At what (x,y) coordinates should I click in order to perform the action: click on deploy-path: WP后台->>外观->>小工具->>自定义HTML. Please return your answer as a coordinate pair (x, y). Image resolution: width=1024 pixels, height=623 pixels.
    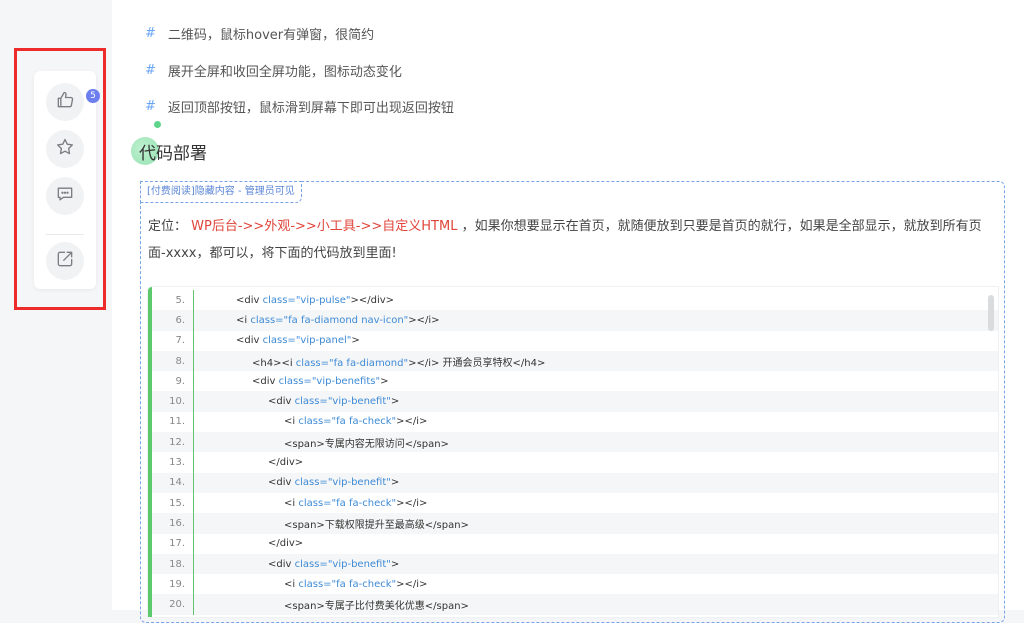
    Looking at the image, I should click on (324, 226).